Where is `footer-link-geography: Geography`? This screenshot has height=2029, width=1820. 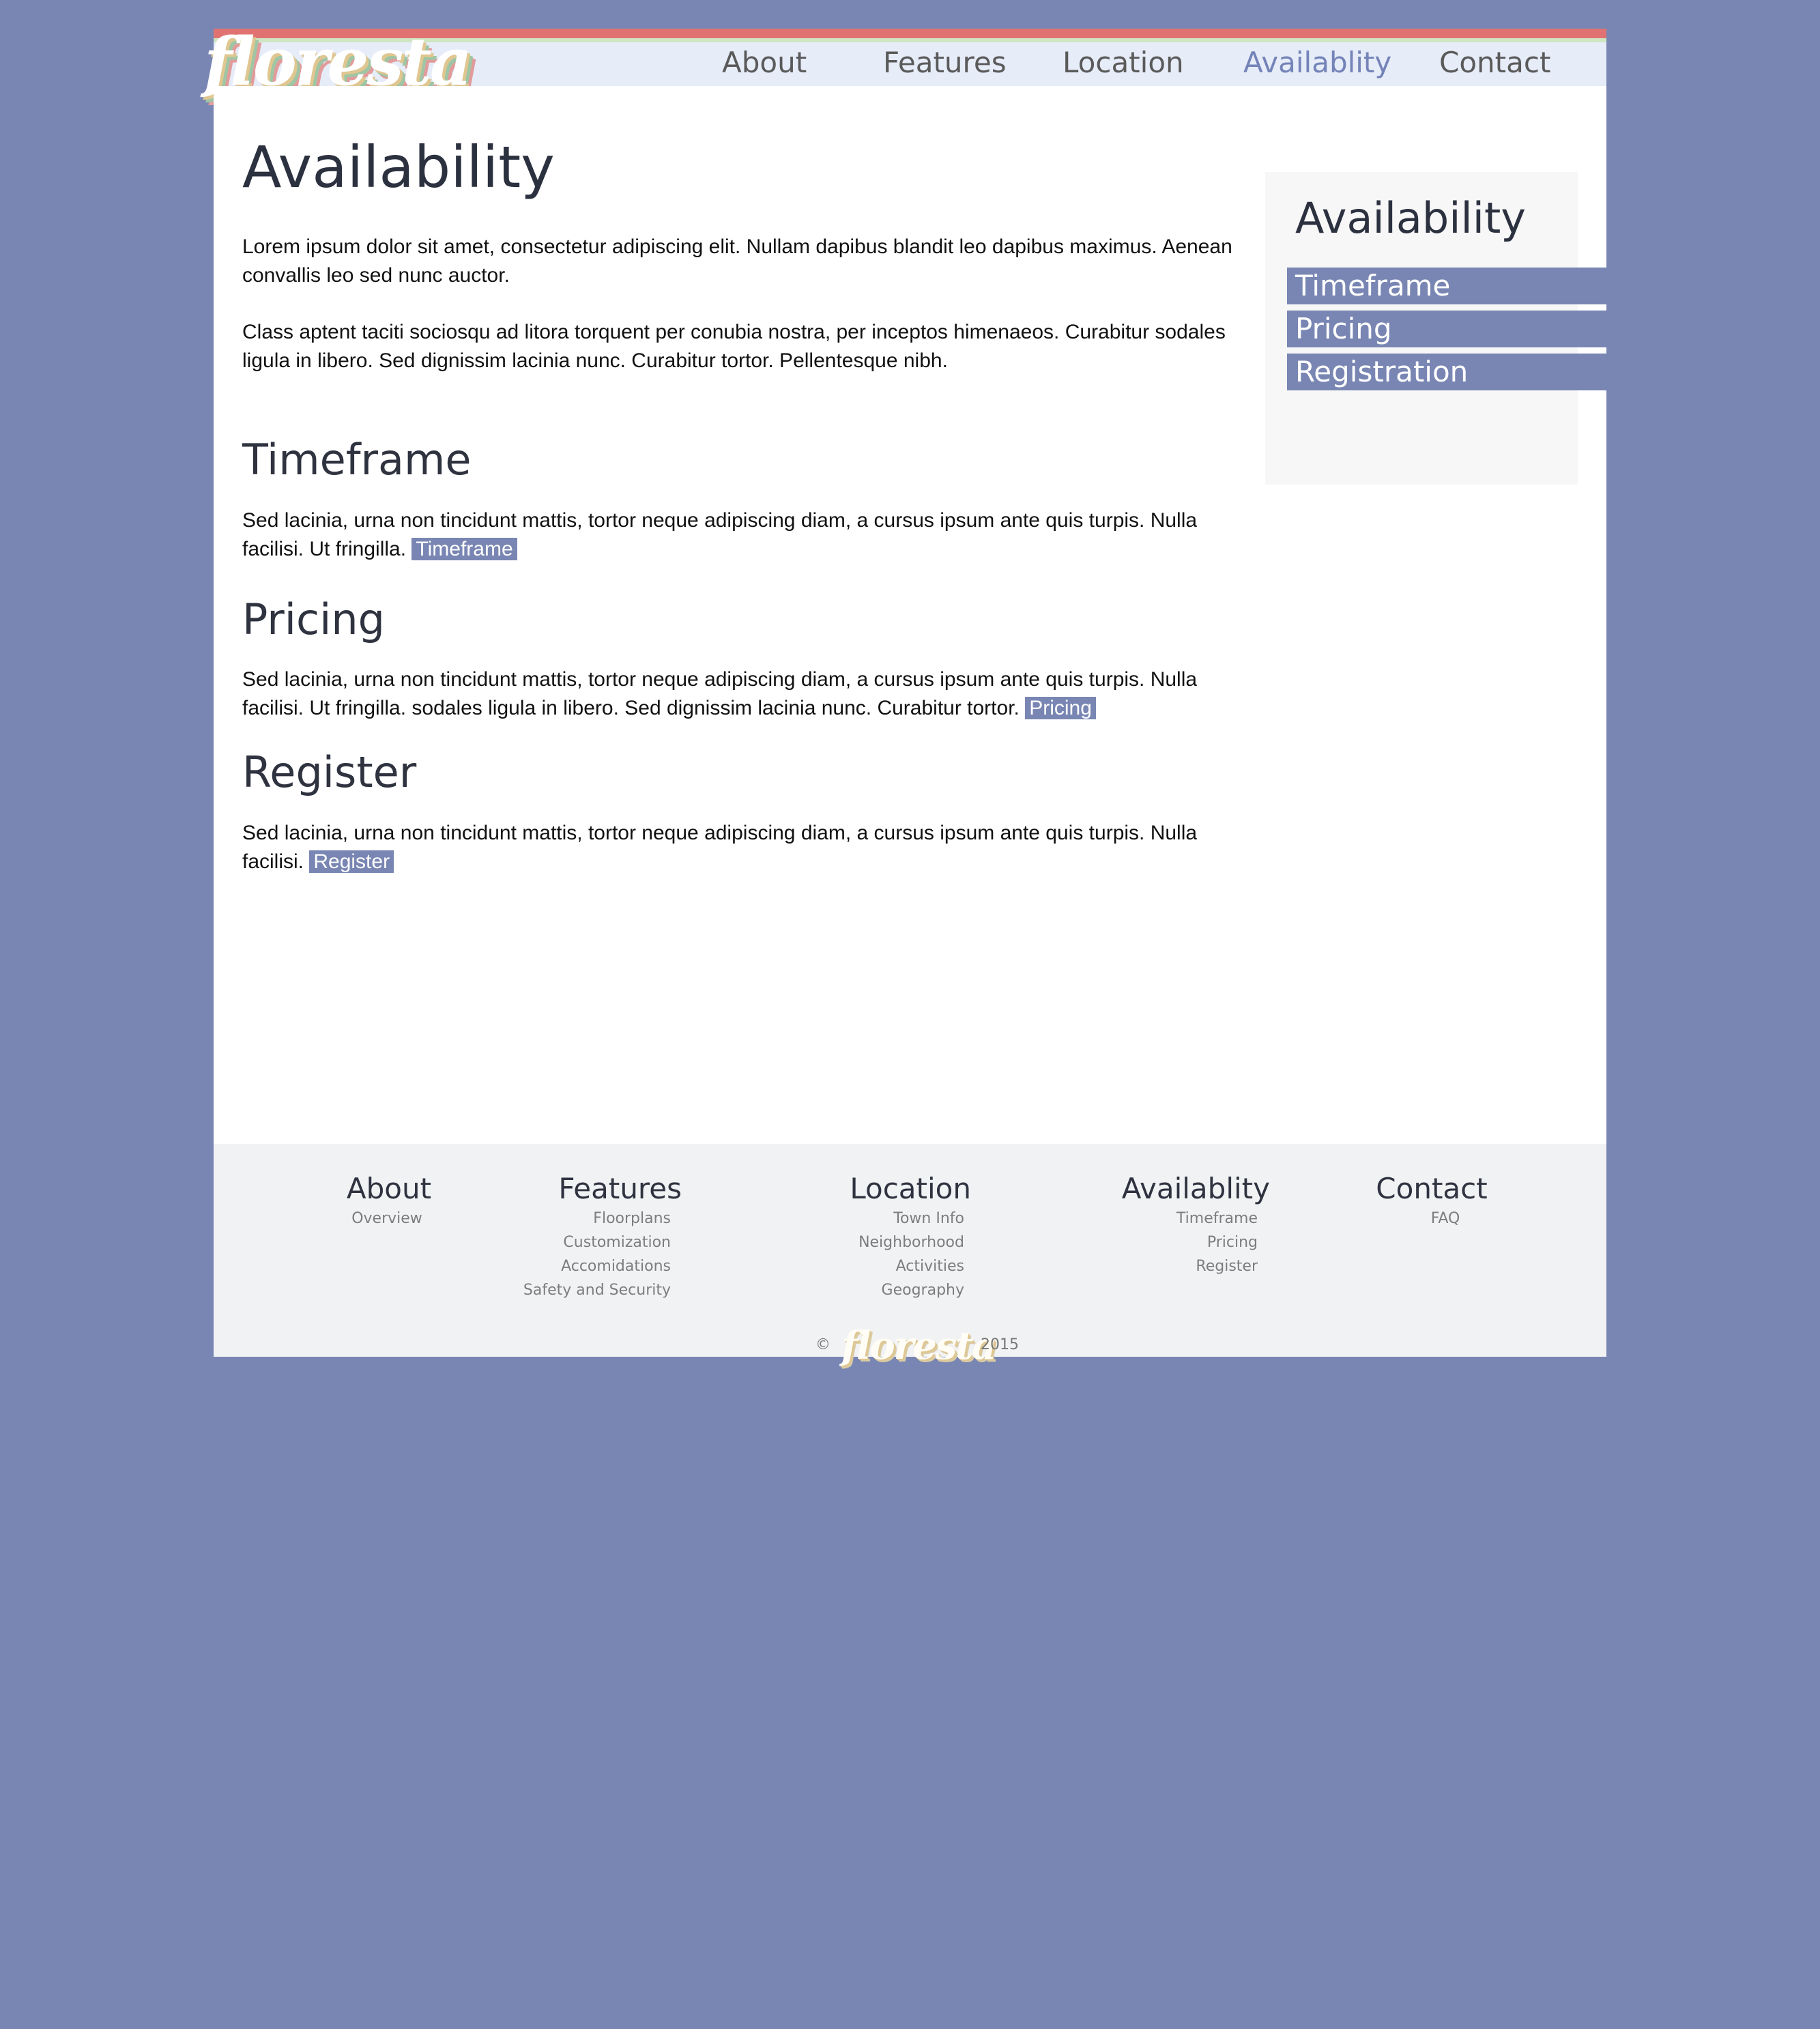
footer-link-geography: Geography is located at coordinates (882, 1290).